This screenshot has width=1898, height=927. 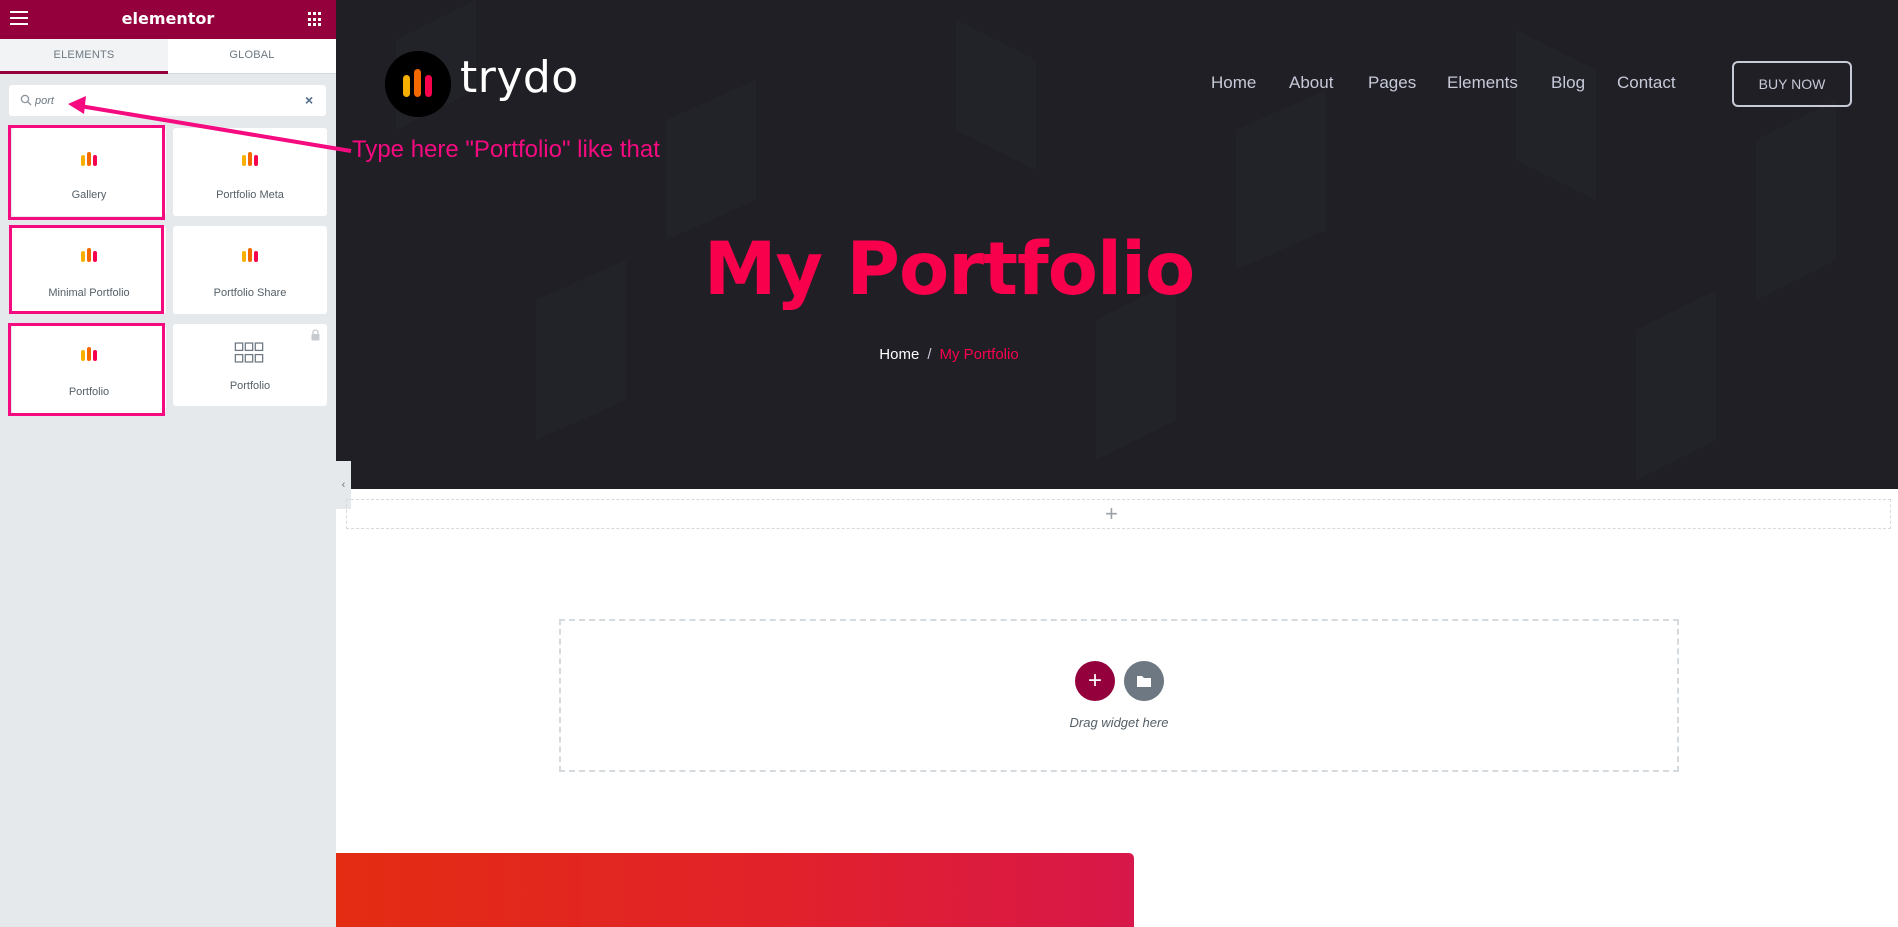 What do you see at coordinates (84, 56) in the screenshot?
I see `tab-elements: ELEMENTS` at bounding box center [84, 56].